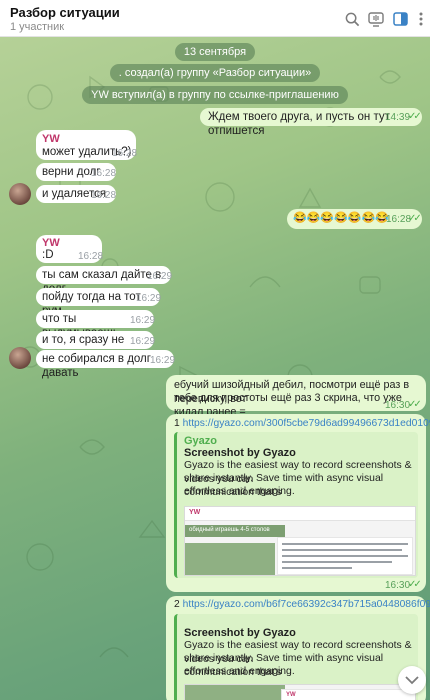 This screenshot has width=430, height=700. I want to click on members-count: 1 участник, so click(37, 27).